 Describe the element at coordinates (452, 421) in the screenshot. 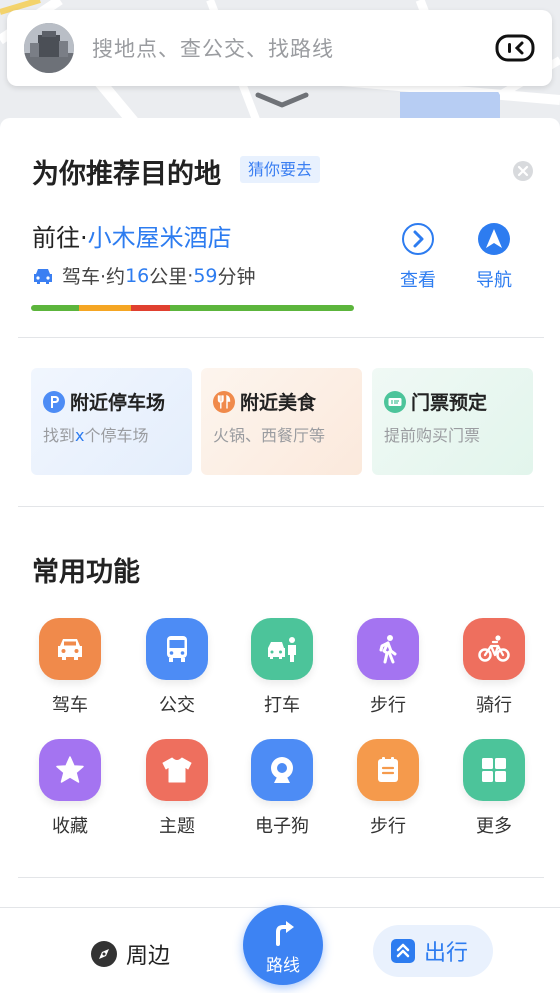

I see `ticket-booking-card: 门票预定 提前购买门票` at that location.